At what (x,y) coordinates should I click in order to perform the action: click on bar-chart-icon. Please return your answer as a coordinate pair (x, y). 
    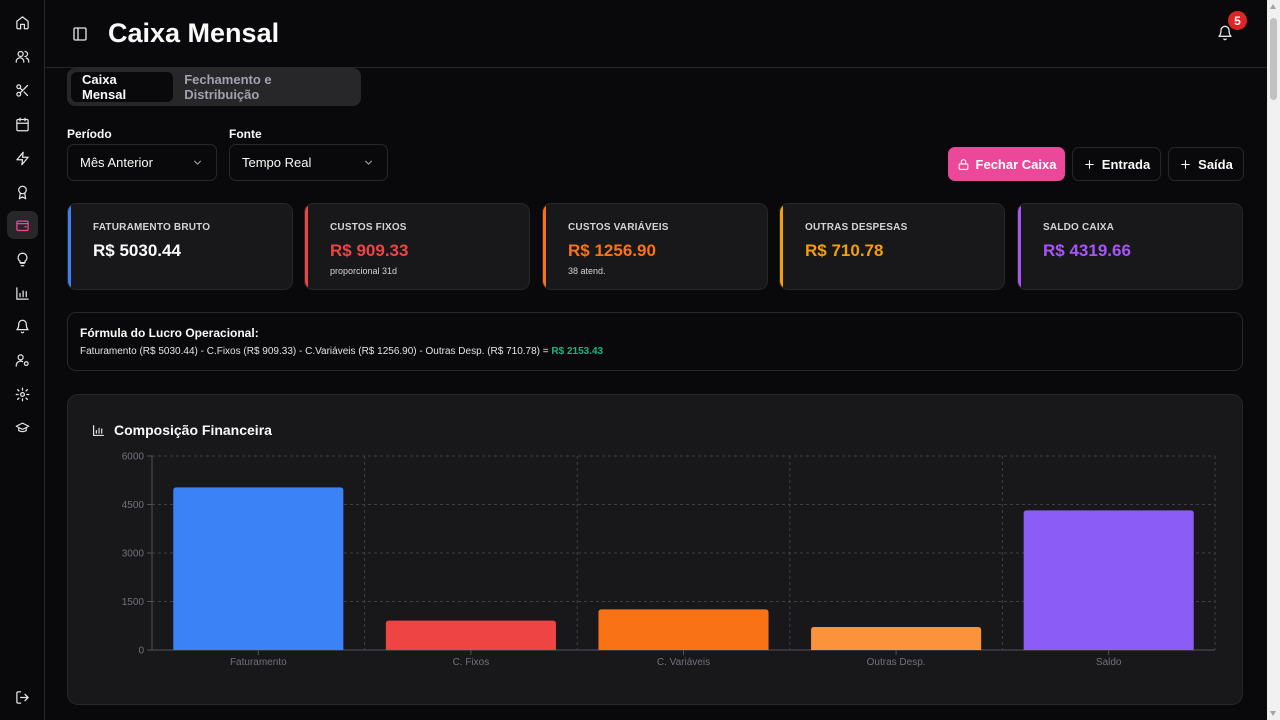
    Looking at the image, I should click on (22, 293).